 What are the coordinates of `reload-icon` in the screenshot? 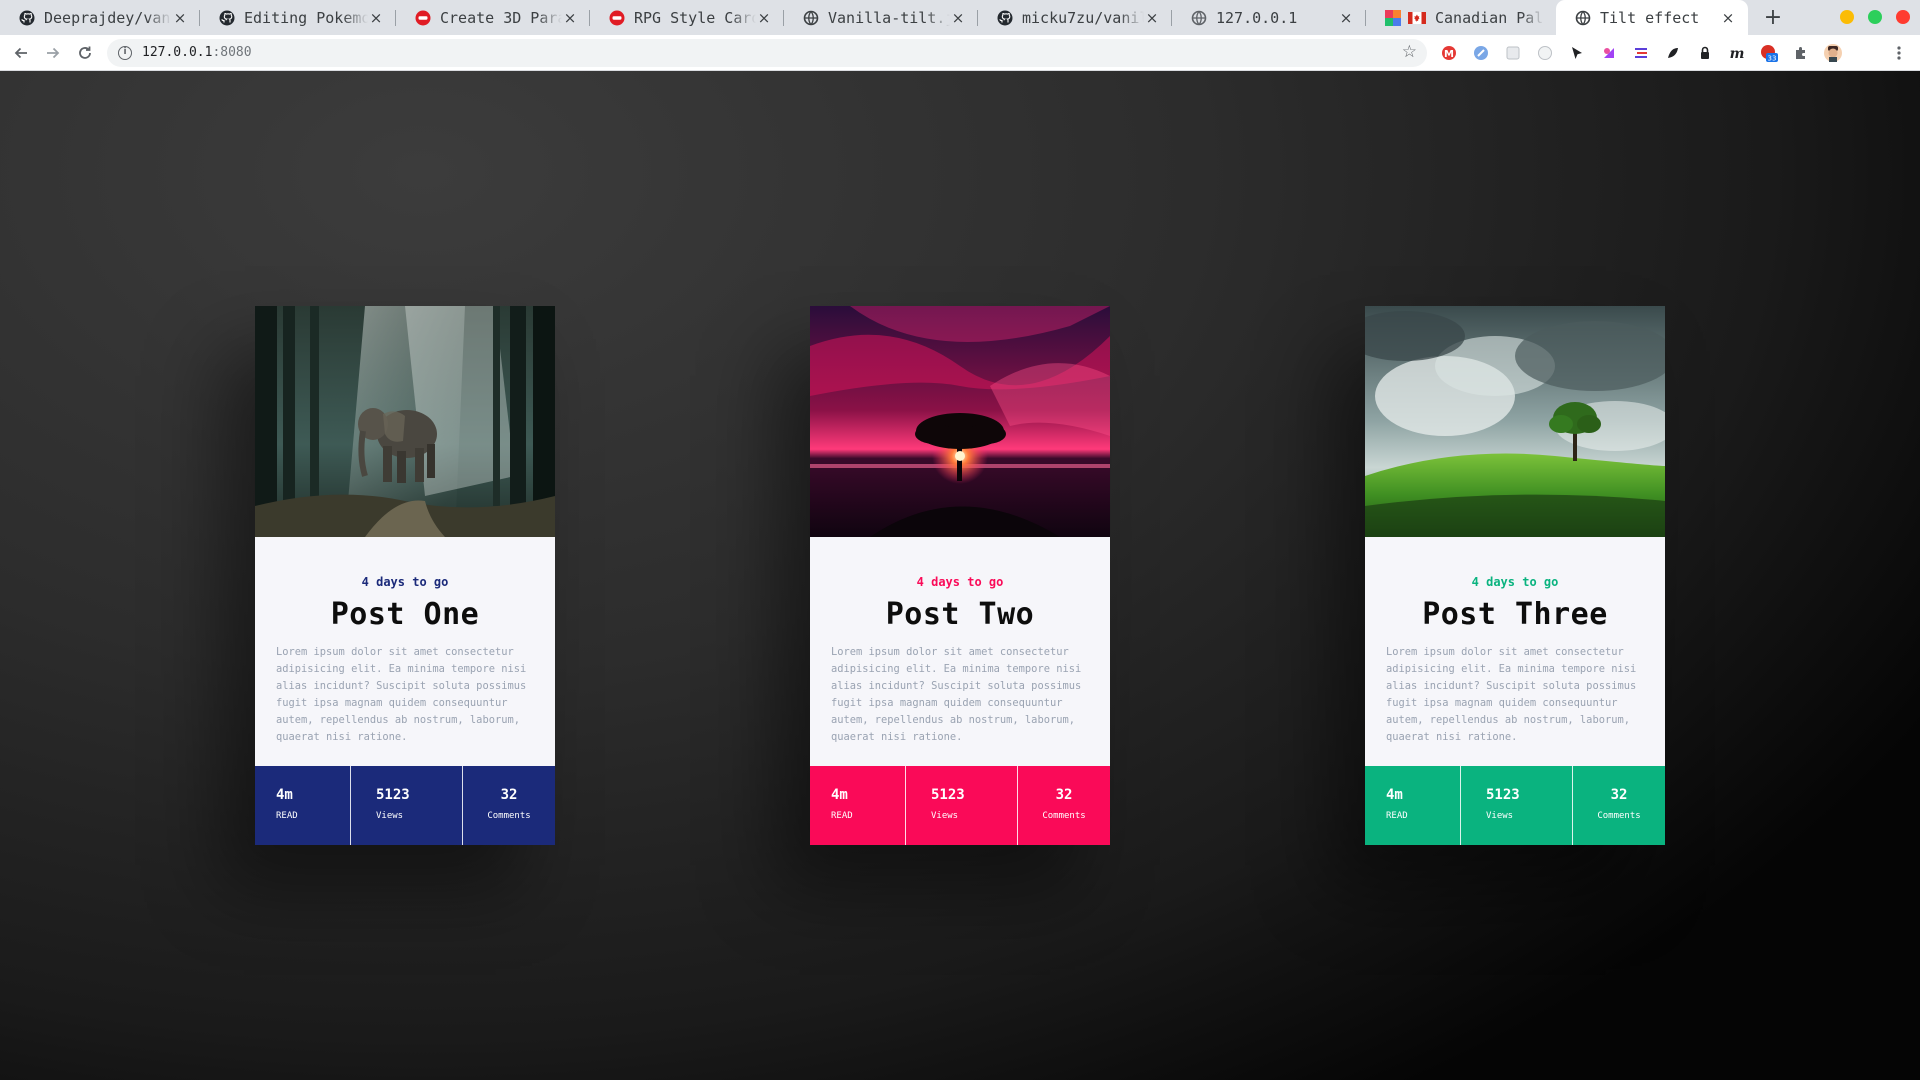 It's located at (85, 52).